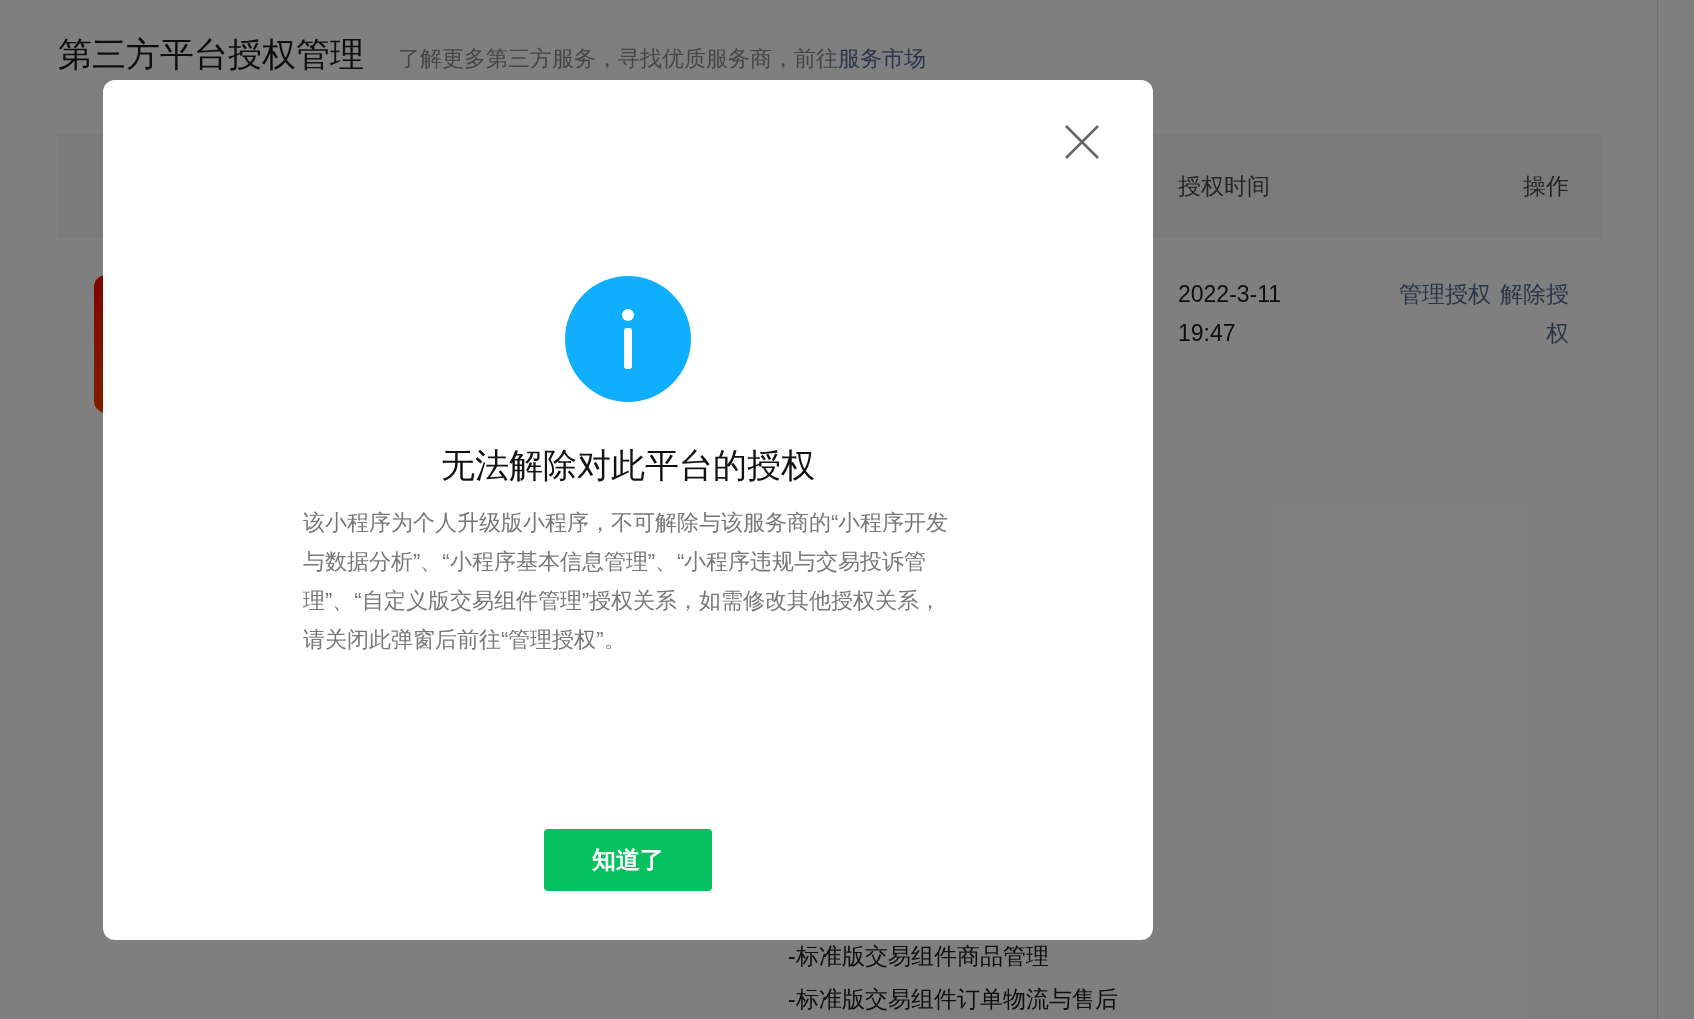  What do you see at coordinates (1082, 142) in the screenshot?
I see `close-icon` at bounding box center [1082, 142].